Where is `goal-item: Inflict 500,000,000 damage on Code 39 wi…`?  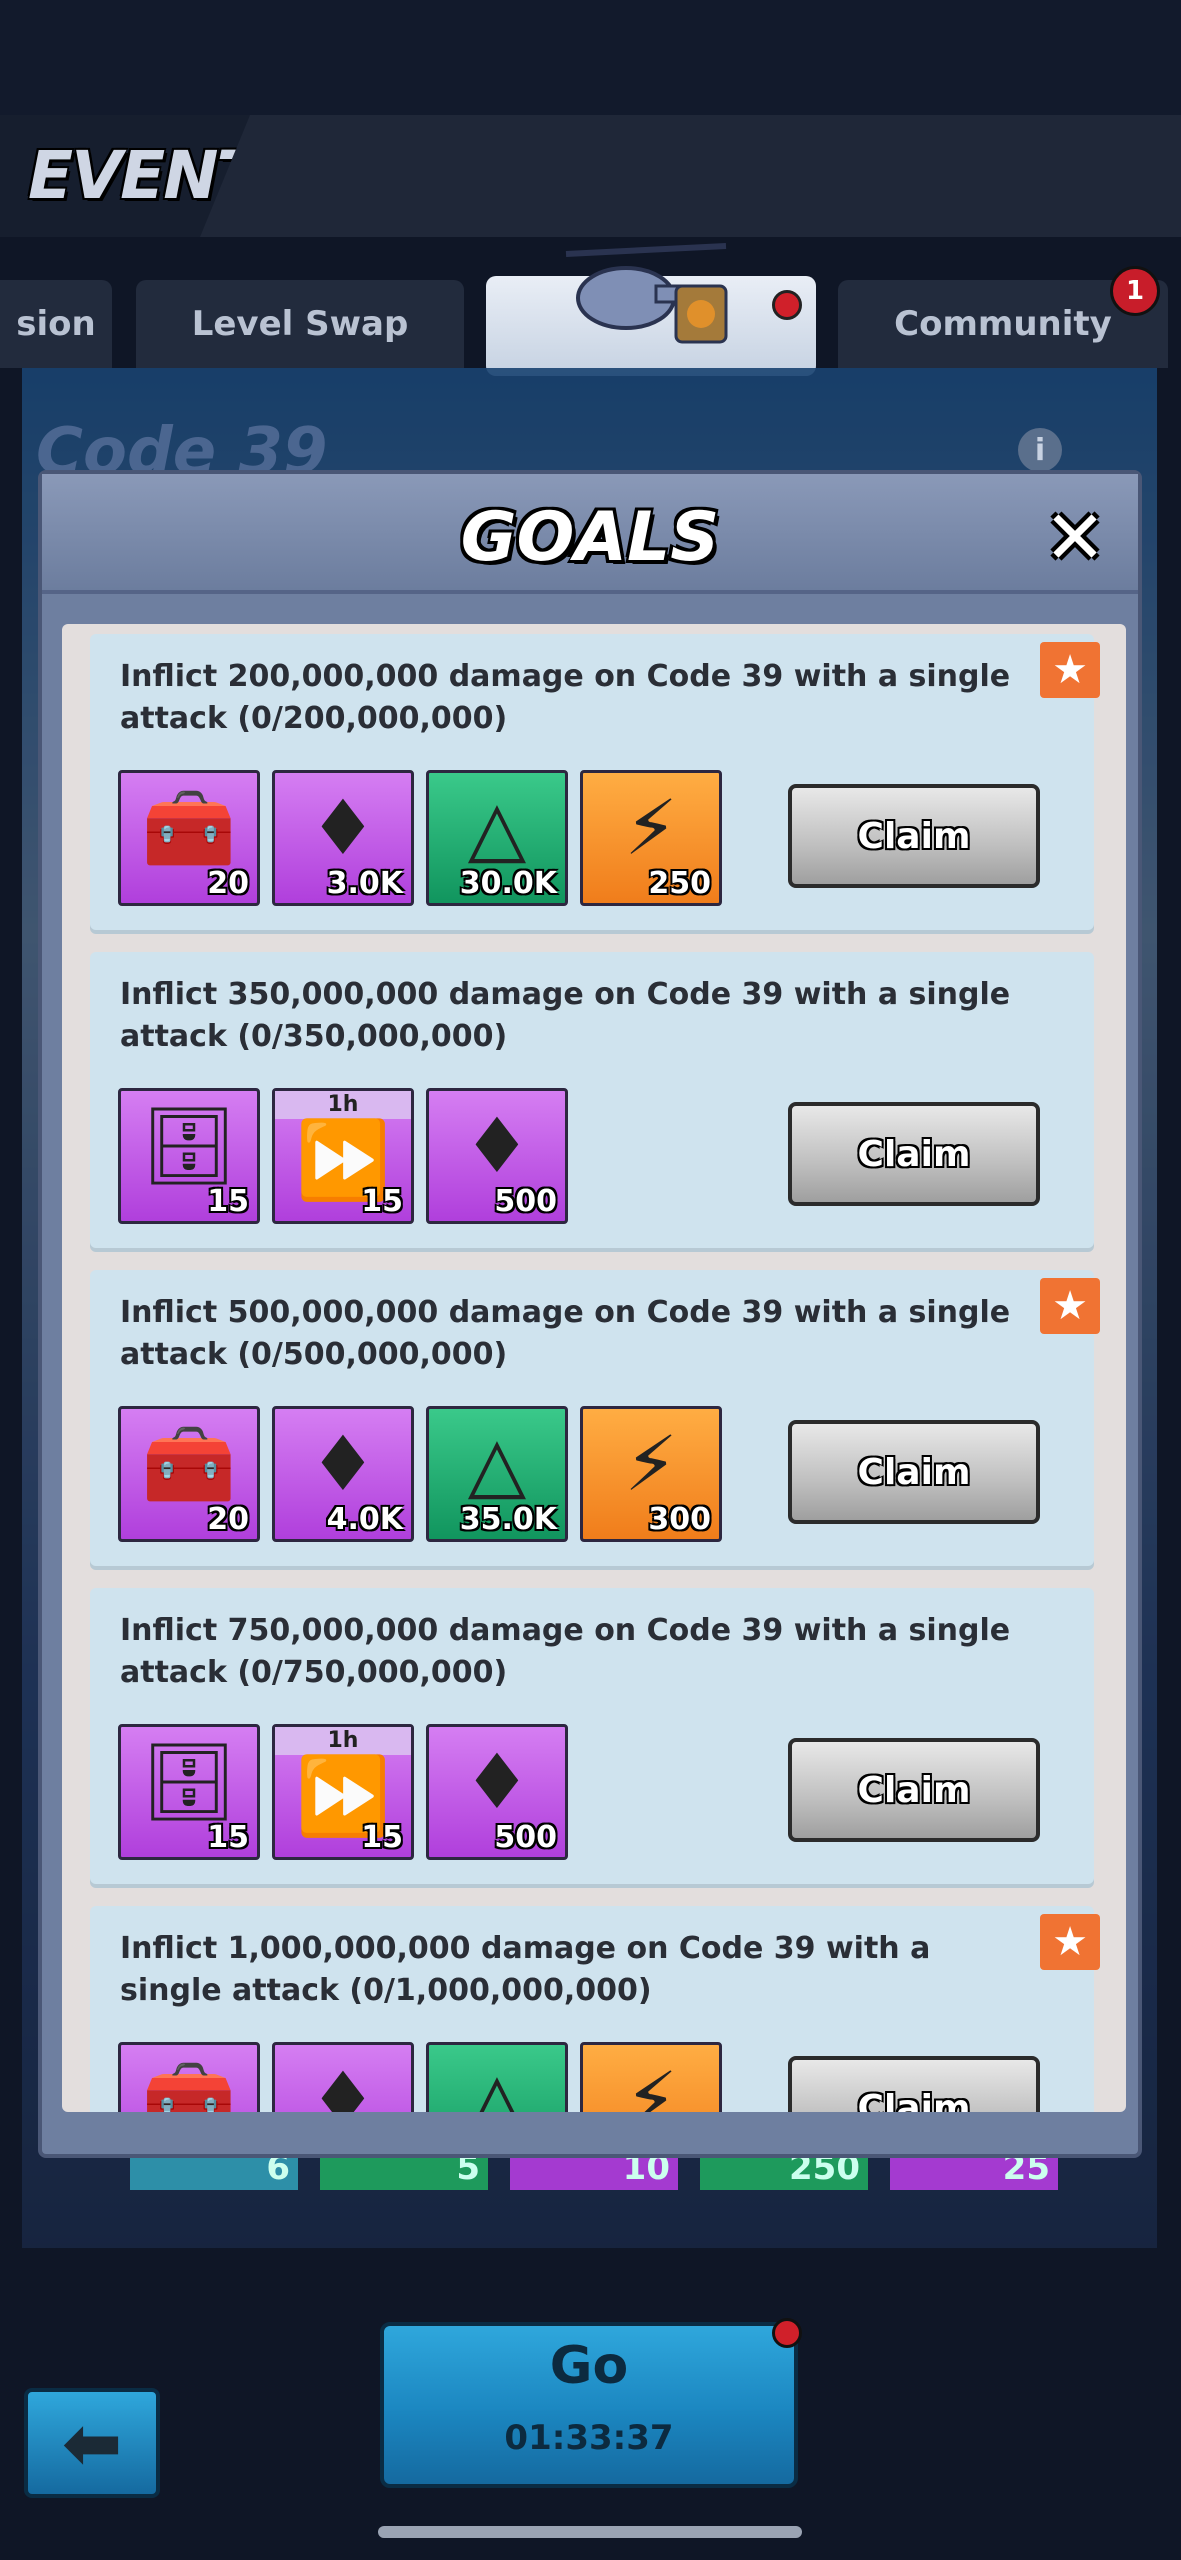
goal-item: Inflict 500,000,000 damage on Code 39 wi… is located at coordinates (595, 1418).